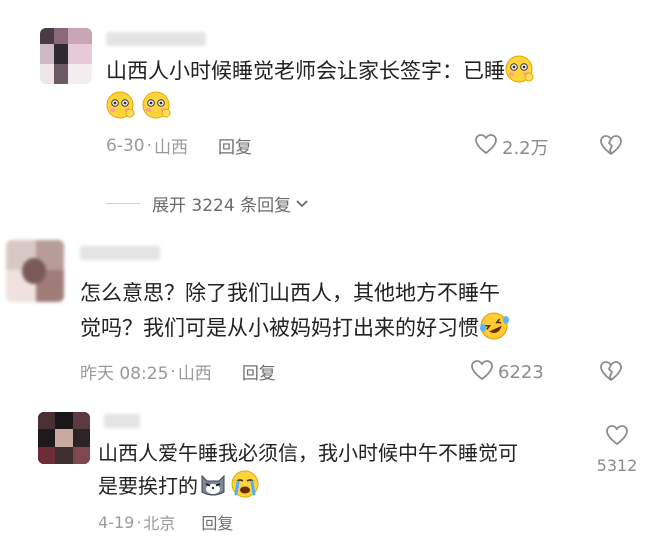 This screenshot has height=552, width=657. I want to click on comment-date: 昨天 08:25, so click(124, 374).